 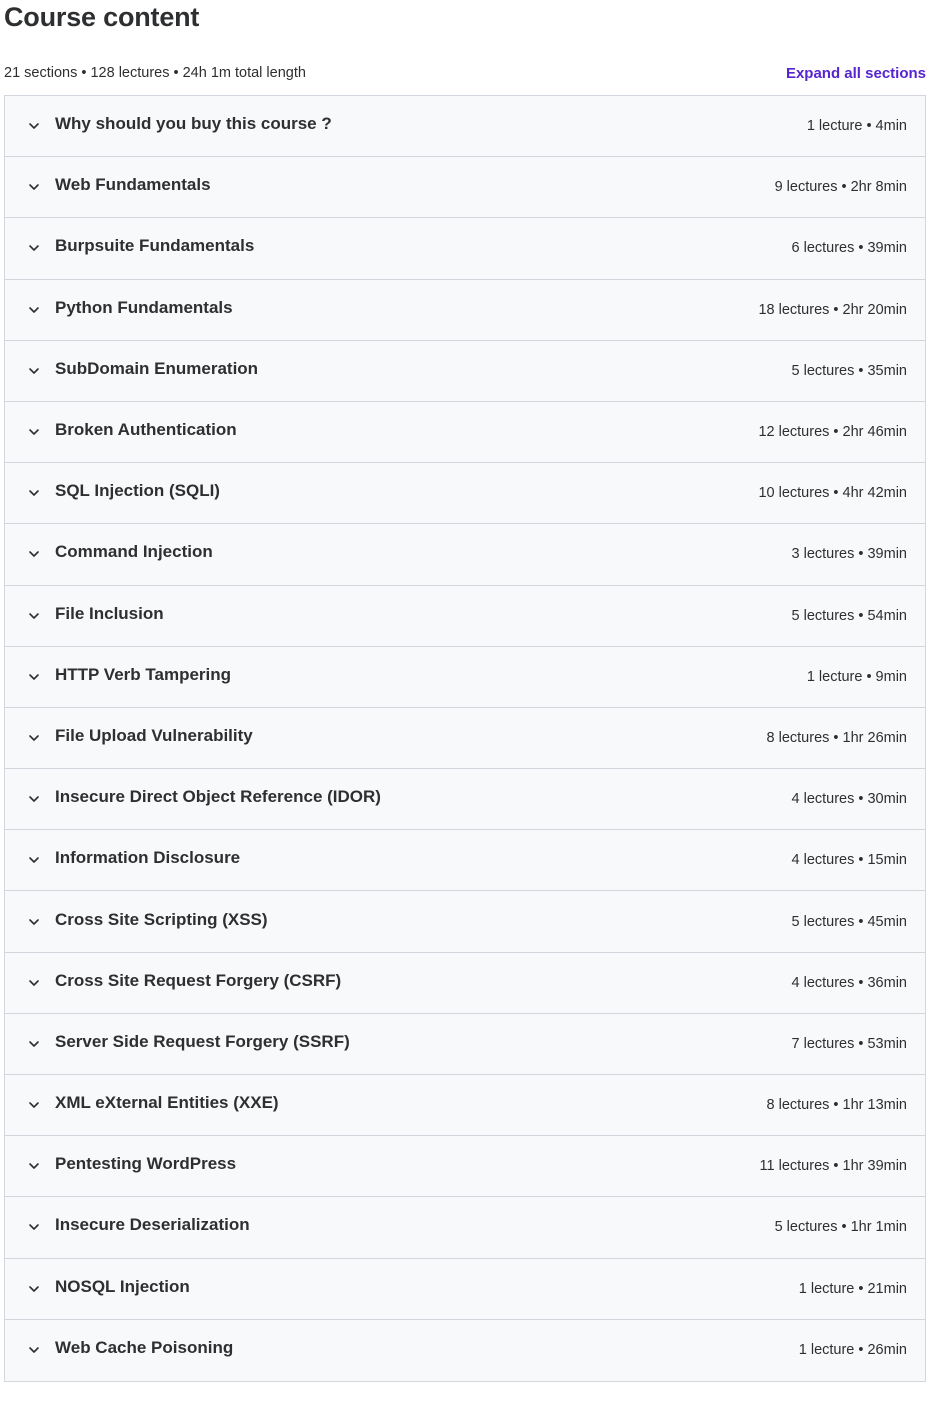 I want to click on section-meta: 4 lectures • 15min, so click(x=849, y=860).